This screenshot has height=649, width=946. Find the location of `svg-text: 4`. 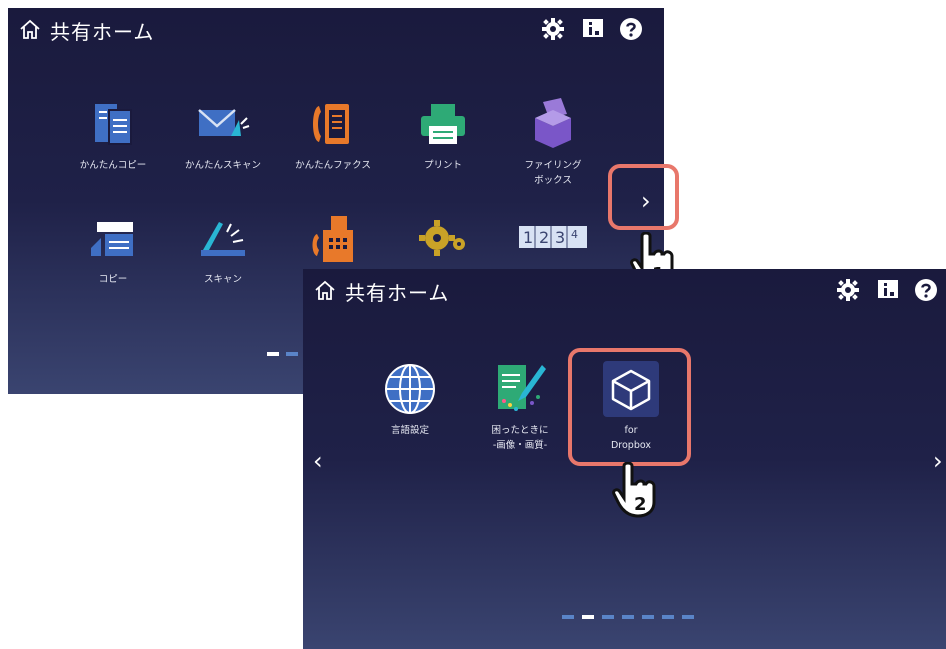

svg-text: 4 is located at coordinates (574, 234).